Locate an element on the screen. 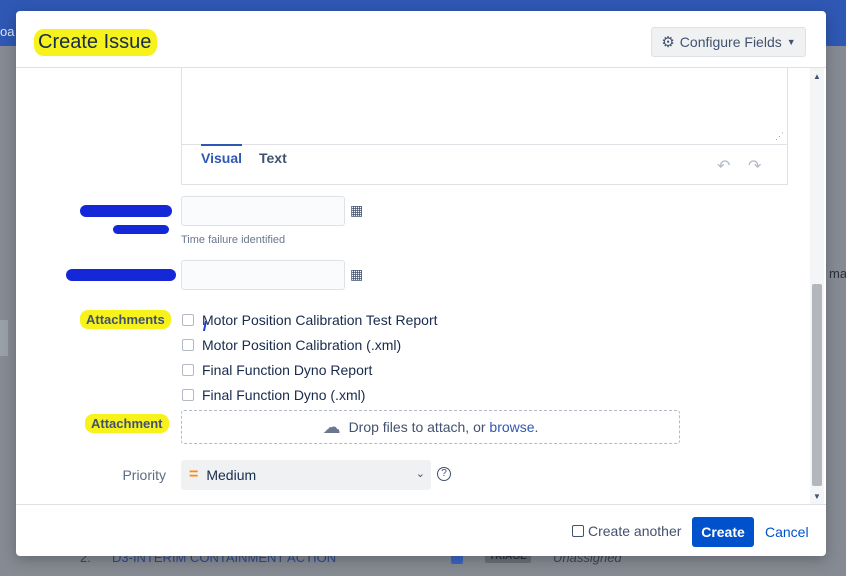  dialog-title: Create Issue is located at coordinates (96, 42).